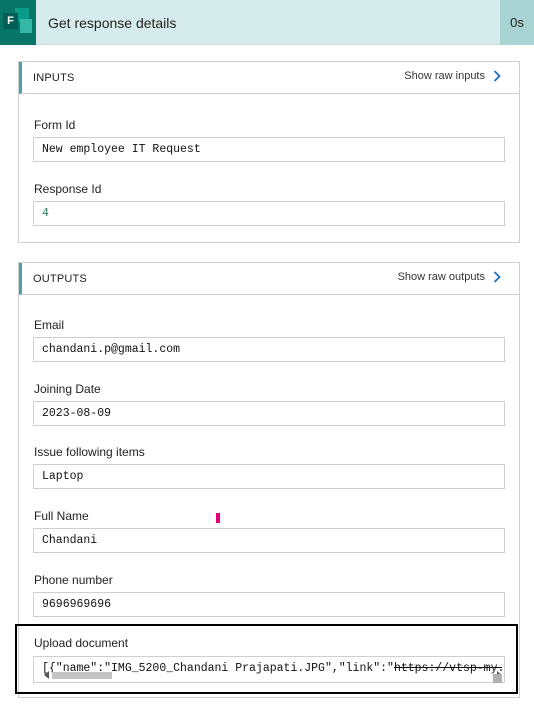  I want to click on response-id-label: Response Id, so click(68, 189).